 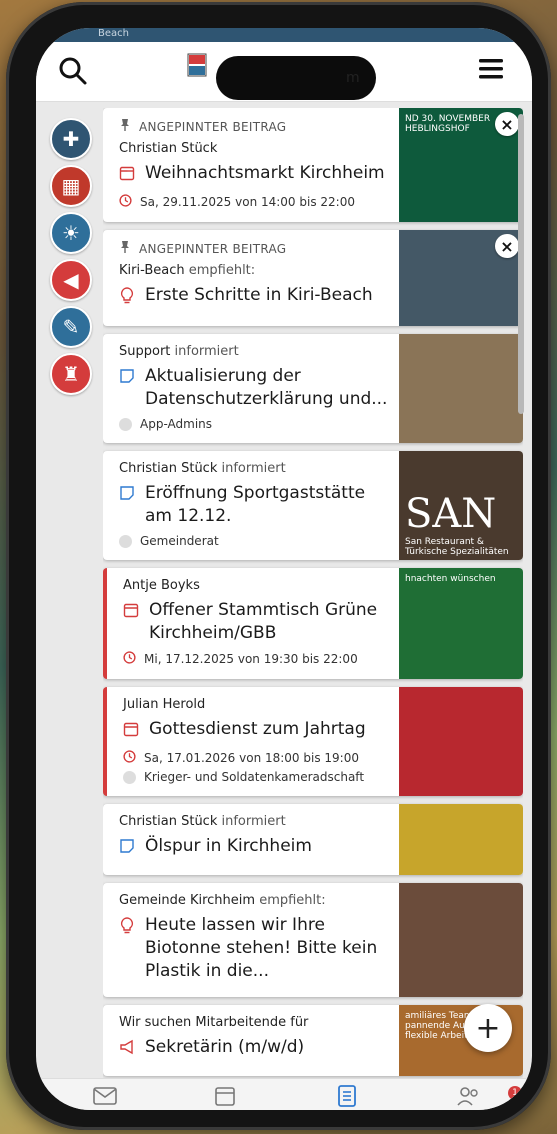 What do you see at coordinates (451, 514) in the screenshot?
I see `thumbnail-text: SAN` at bounding box center [451, 514].